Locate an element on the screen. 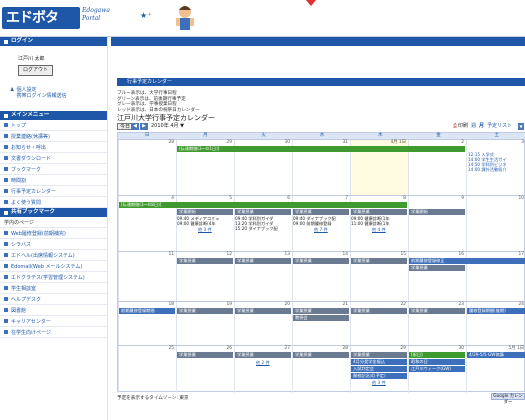 This screenshot has width=525, height=420. sidebar-item-label: トップ is located at coordinates (19, 125).